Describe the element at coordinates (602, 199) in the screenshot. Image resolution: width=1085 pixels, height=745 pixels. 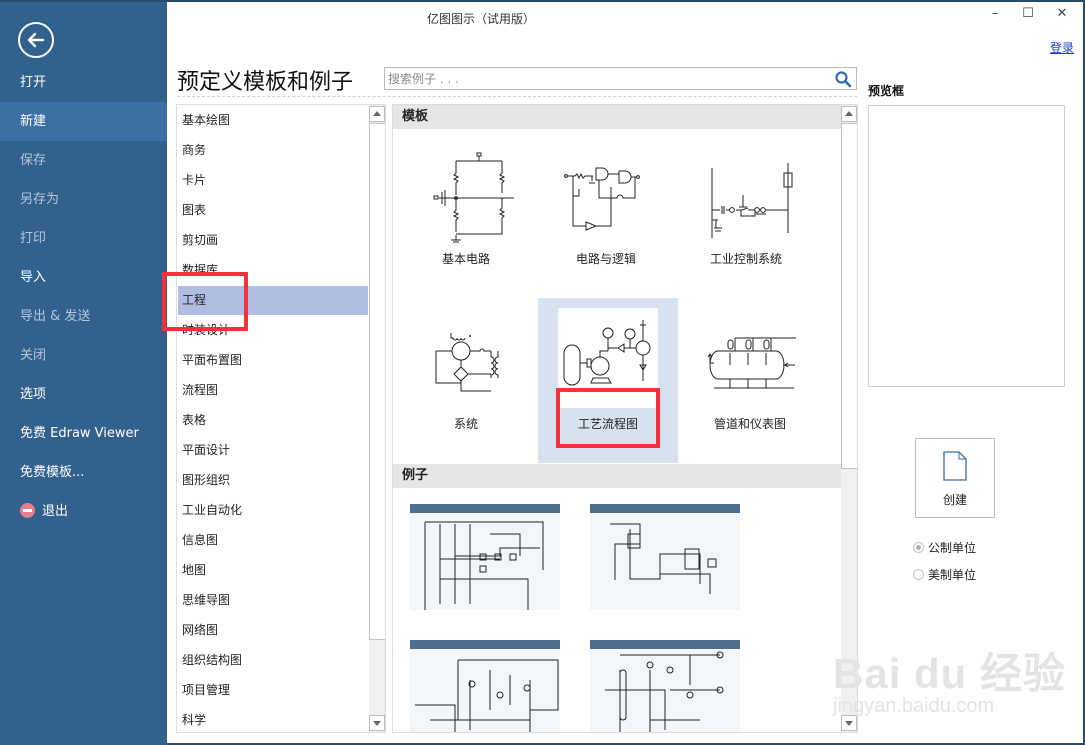
I see `logic-circuit-icon` at that location.